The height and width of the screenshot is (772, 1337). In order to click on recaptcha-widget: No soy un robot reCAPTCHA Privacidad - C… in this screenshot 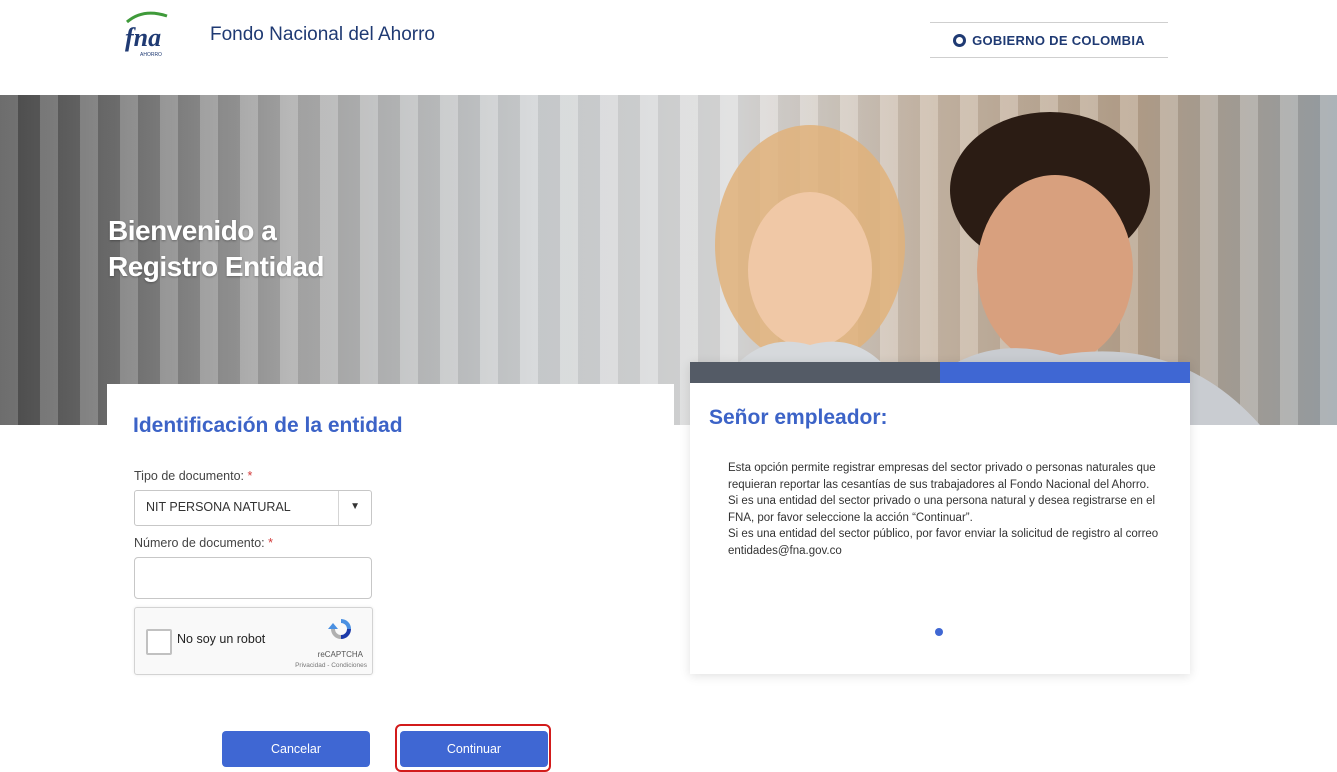, I will do `click(253, 641)`.